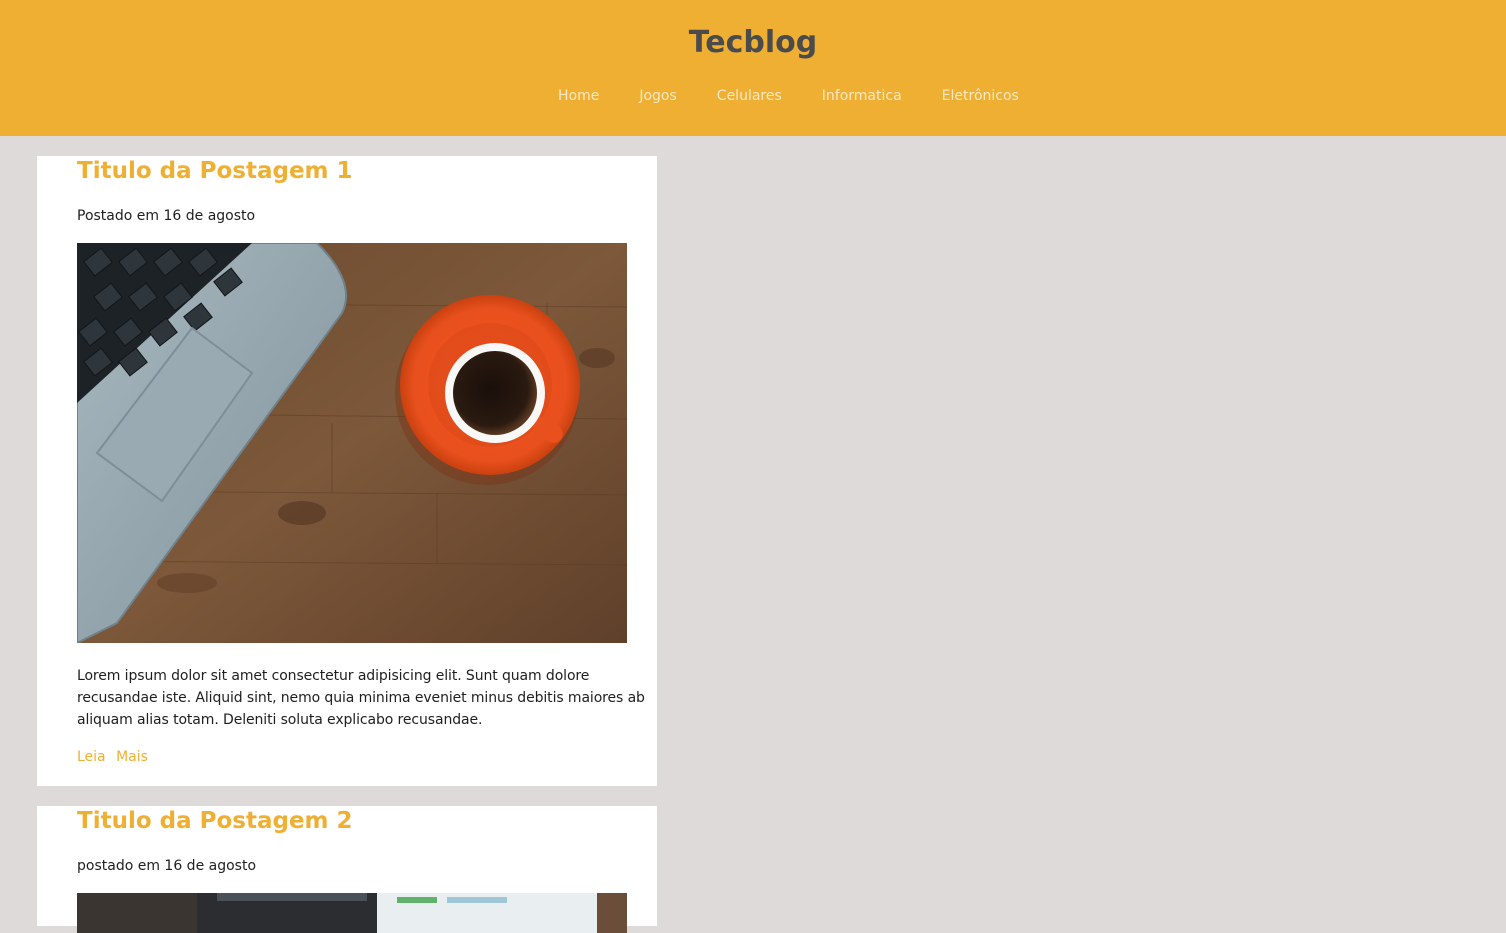 The image size is (1506, 933). I want to click on post-date: postado em 16 de agosto, so click(167, 866).